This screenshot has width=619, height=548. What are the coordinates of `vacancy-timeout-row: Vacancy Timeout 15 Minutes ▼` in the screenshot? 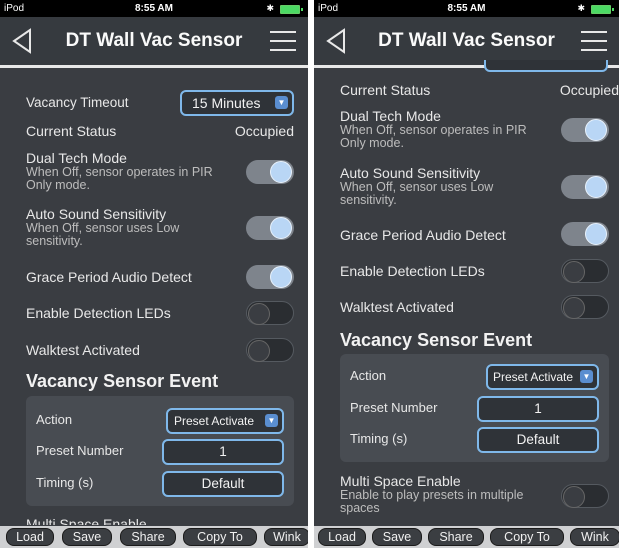 It's located at (160, 103).